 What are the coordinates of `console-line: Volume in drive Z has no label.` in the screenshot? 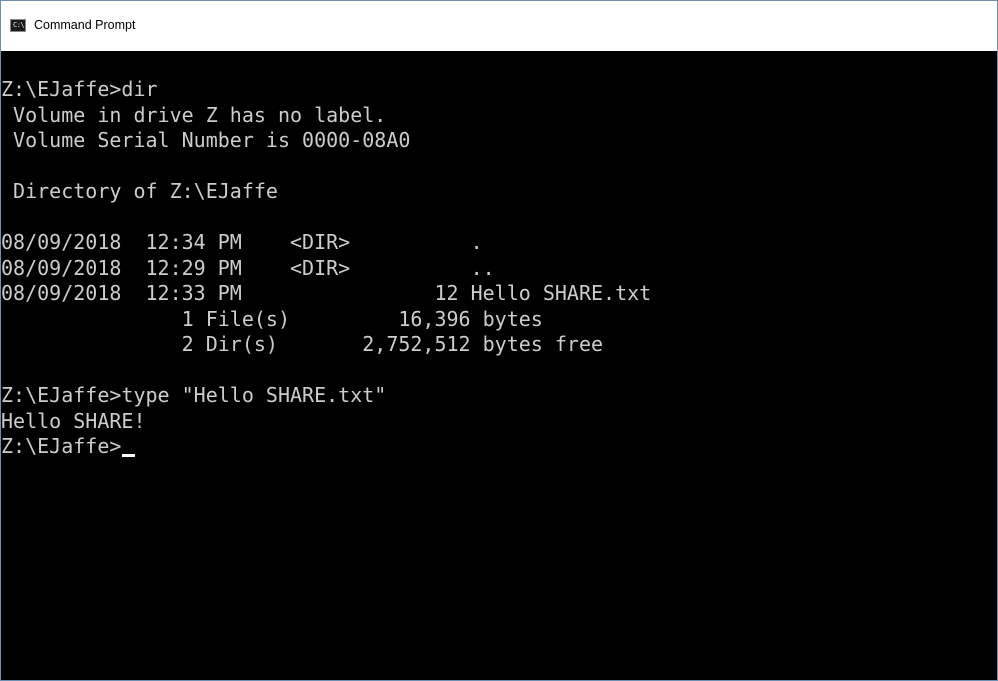 It's located at (194, 114).